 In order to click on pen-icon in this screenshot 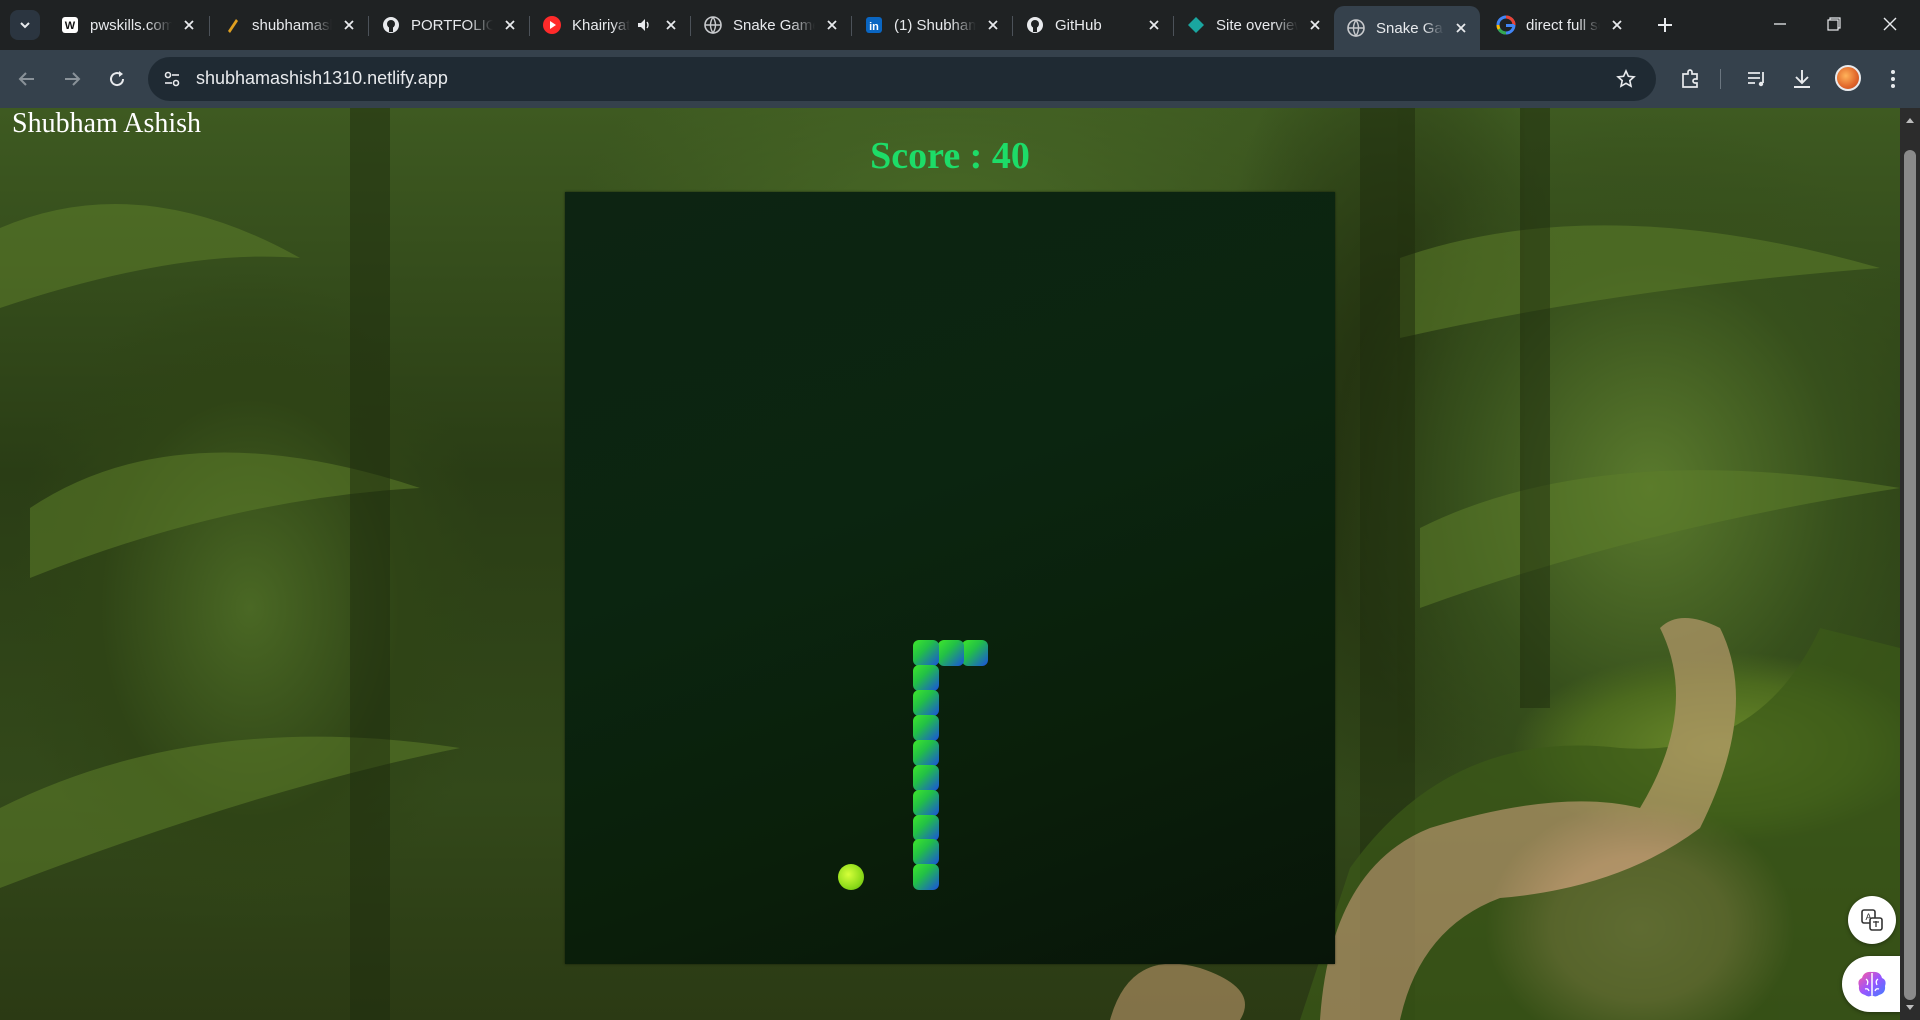, I will do `click(232, 25)`.